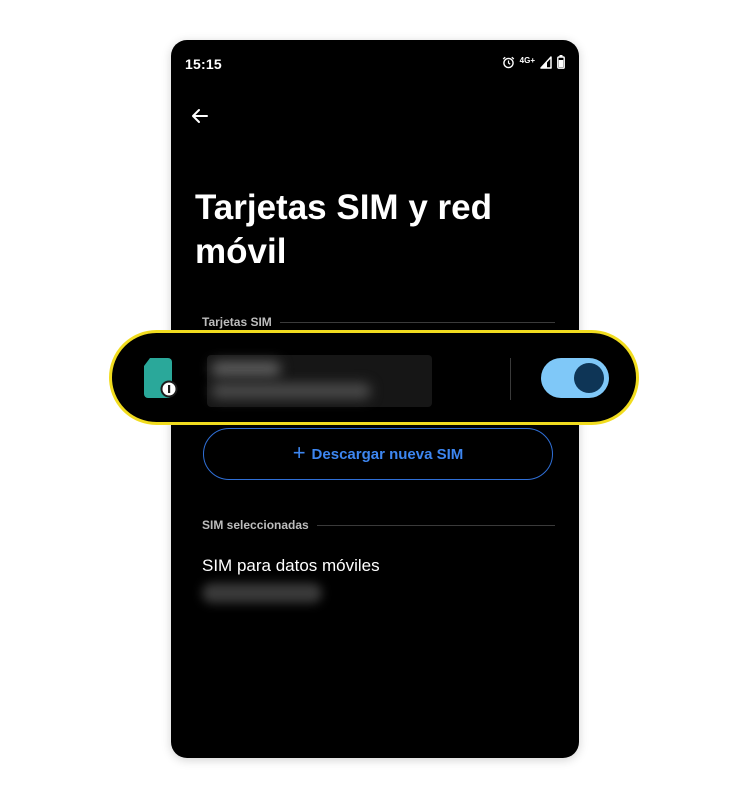  Describe the element at coordinates (291, 565) in the screenshot. I see `mobile-data-sim-title: SIM para datos móviles` at that location.